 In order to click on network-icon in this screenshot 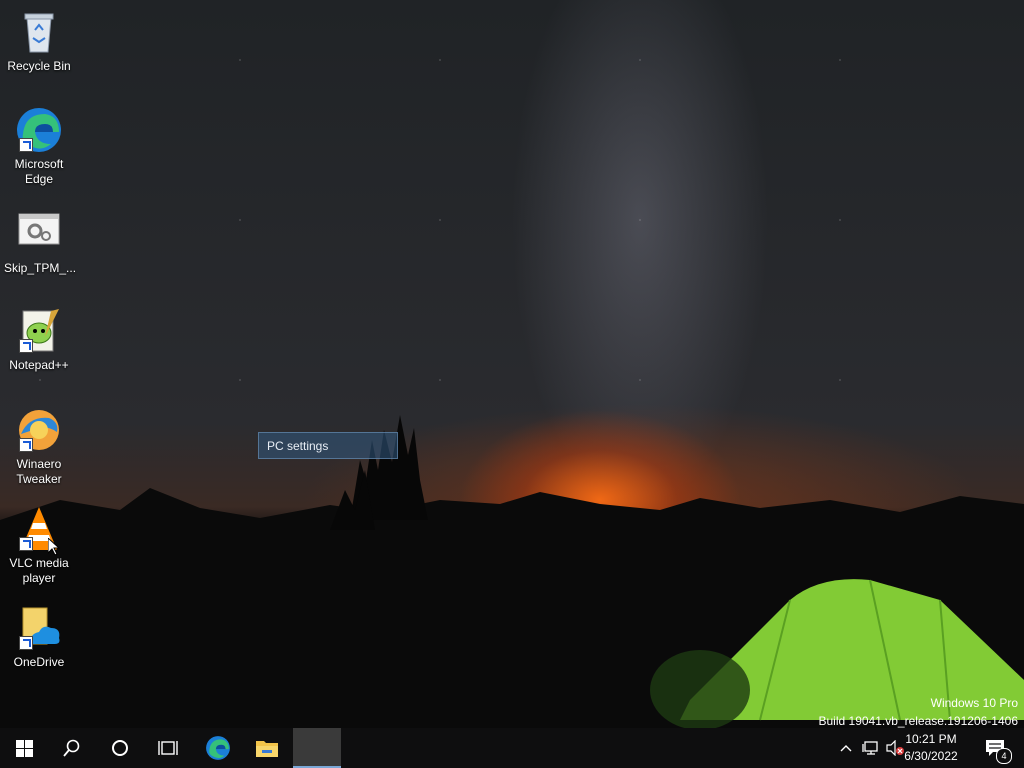, I will do `click(870, 748)`.